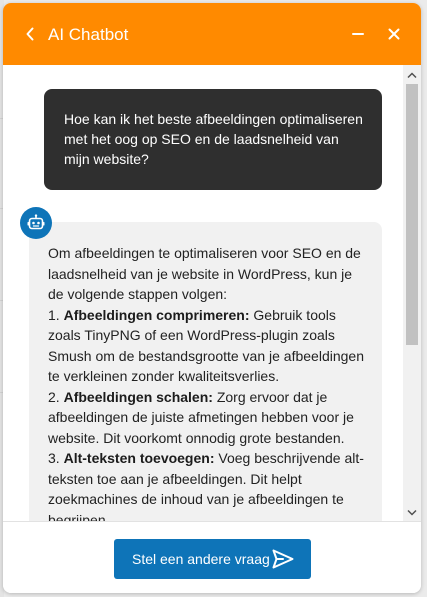 The image size is (427, 597). I want to click on chevron-down-icon, so click(412, 512).